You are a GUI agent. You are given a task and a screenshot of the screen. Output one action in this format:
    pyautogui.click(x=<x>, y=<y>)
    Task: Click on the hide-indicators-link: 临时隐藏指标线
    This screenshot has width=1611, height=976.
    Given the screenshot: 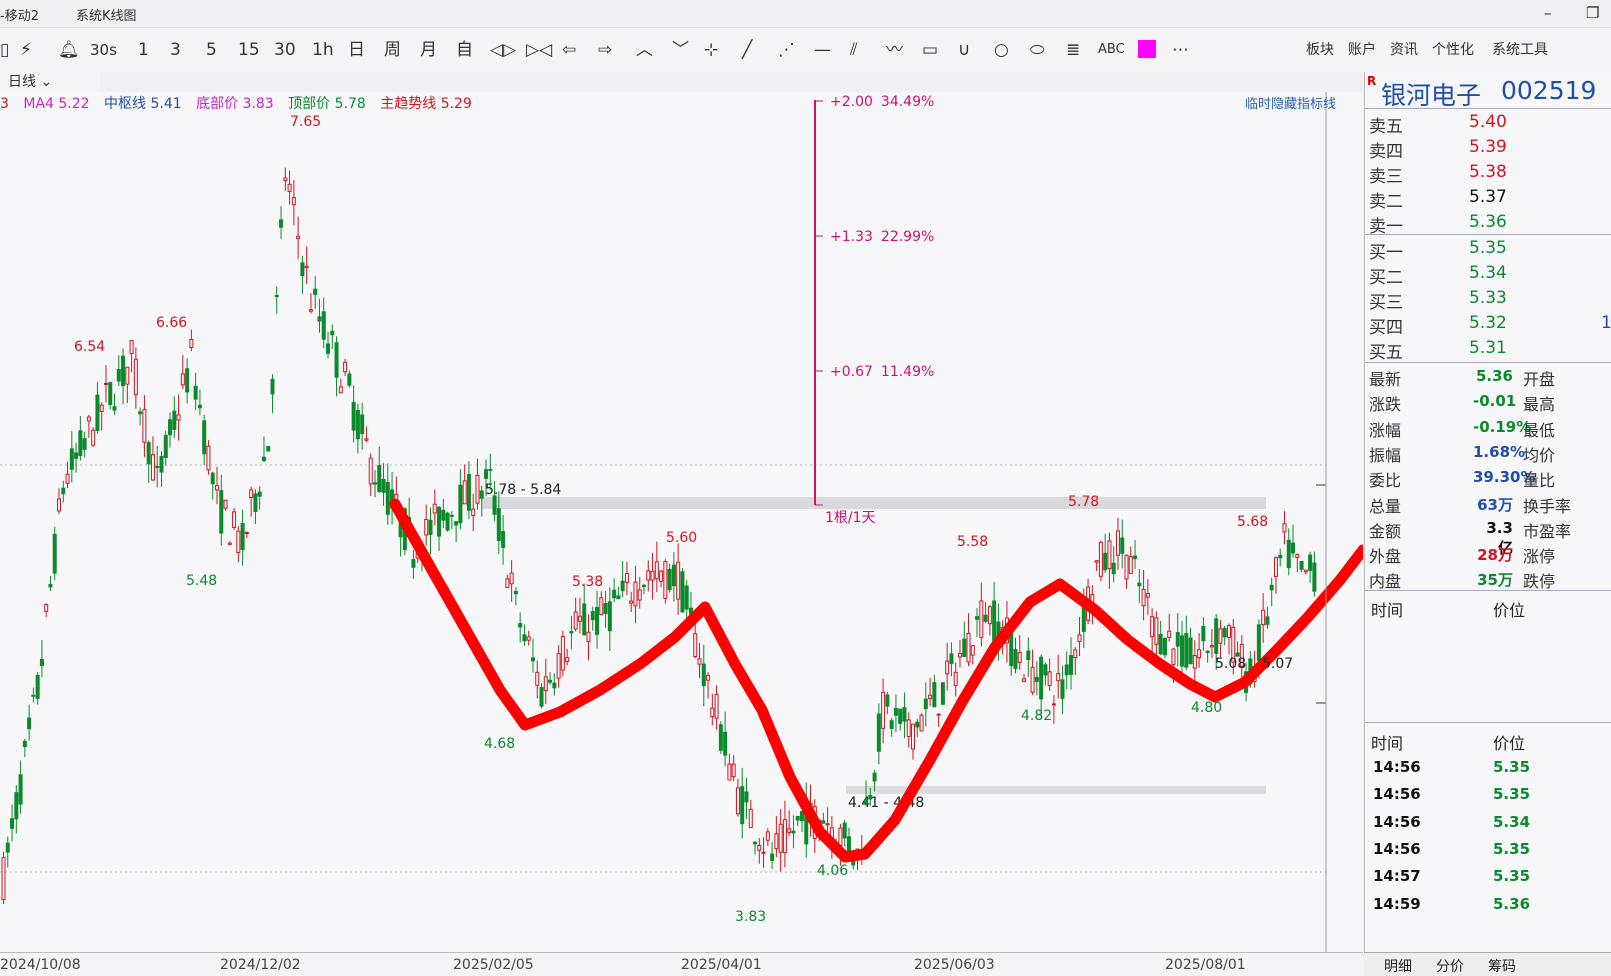 What is the action you would take?
    pyautogui.click(x=1290, y=102)
    